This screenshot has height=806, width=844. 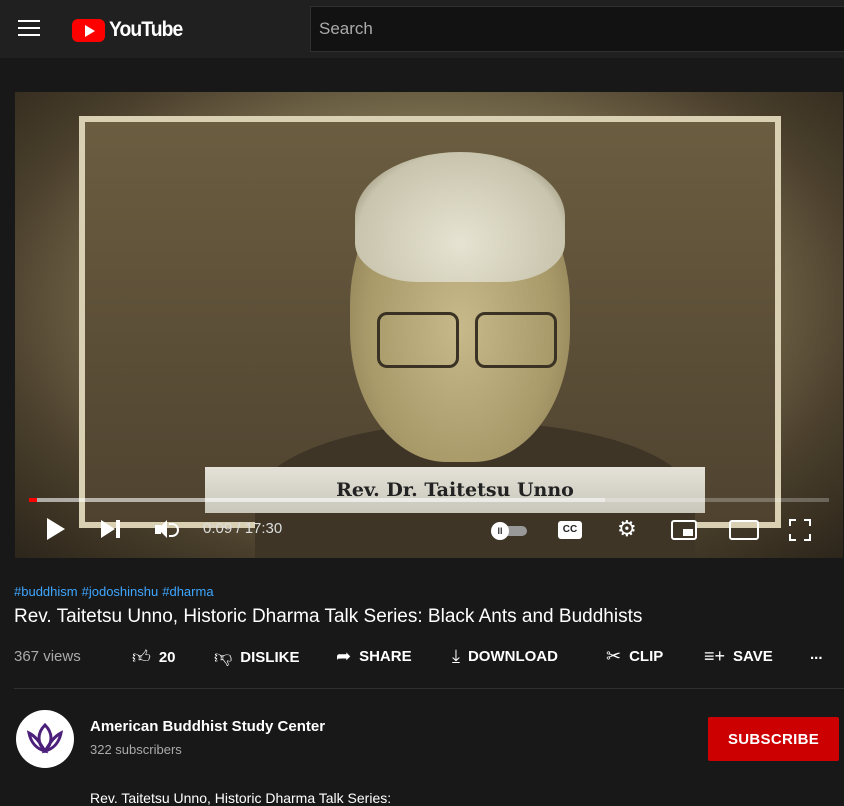 I want to click on share-button: ➦ SHARE, so click(x=374, y=656).